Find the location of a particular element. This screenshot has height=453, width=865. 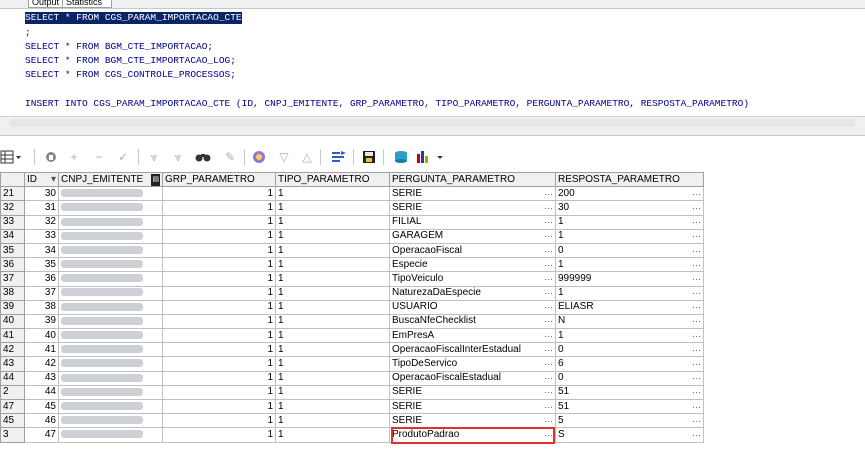

tab-statistics: Statistics is located at coordinates (87, 4).